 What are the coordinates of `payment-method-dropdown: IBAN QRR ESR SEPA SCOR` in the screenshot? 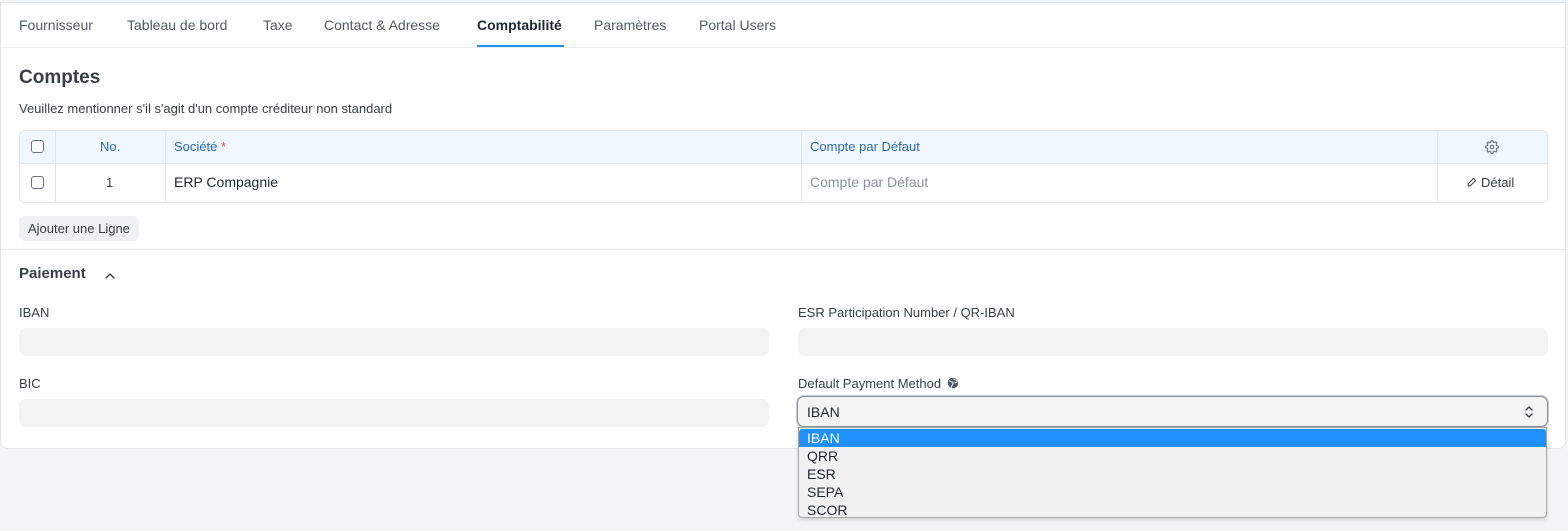 It's located at (1172, 472).